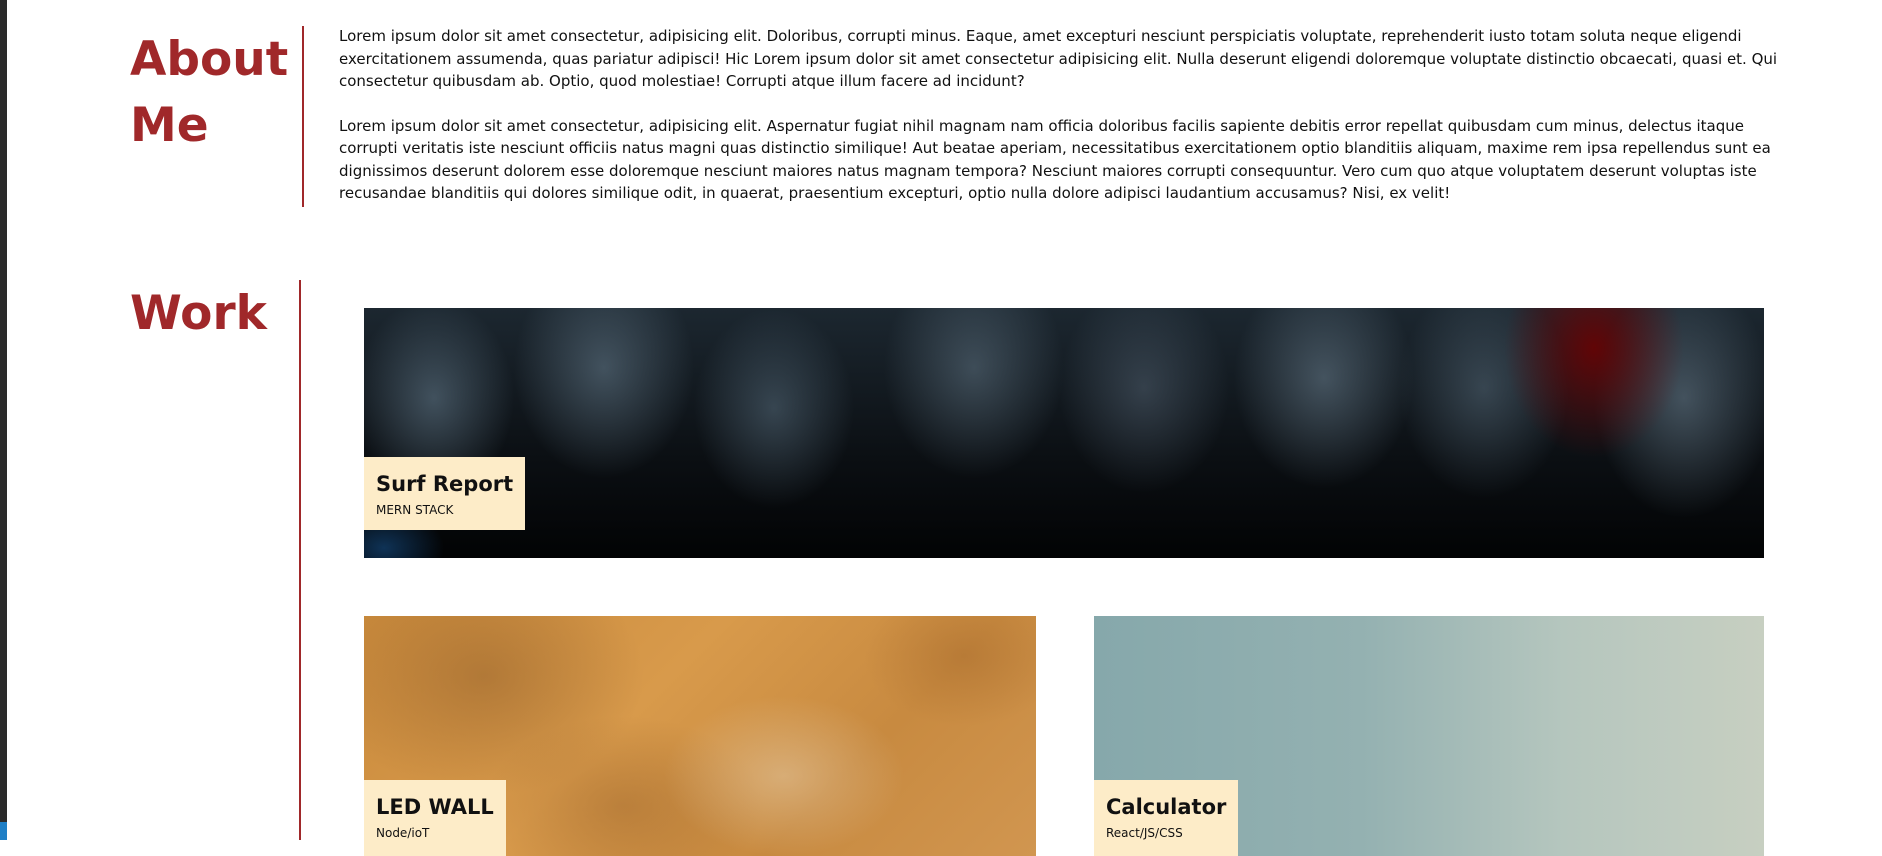 Image resolution: width=1882 pixels, height=856 pixels. I want to click on work-heading: Work, so click(198, 313).